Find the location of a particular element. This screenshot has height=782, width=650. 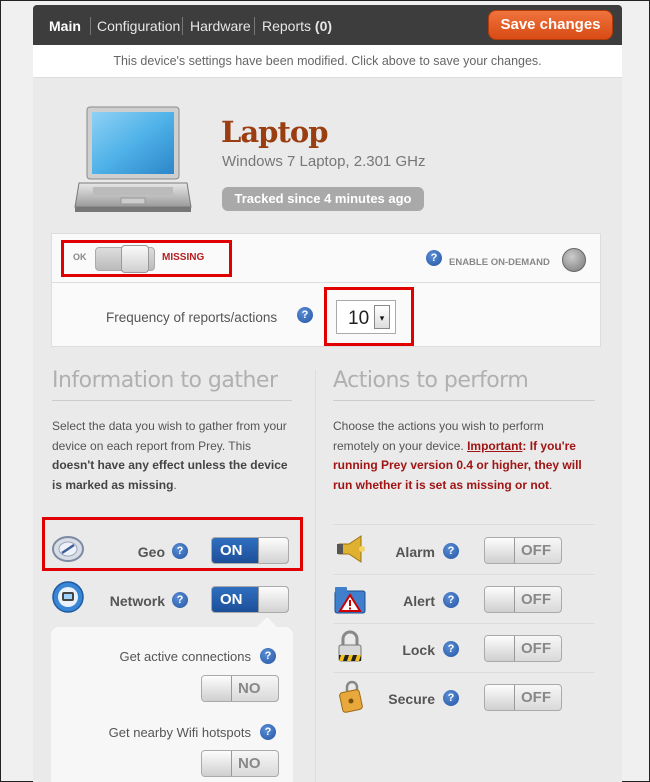

reports-count: (0) is located at coordinates (323, 26).